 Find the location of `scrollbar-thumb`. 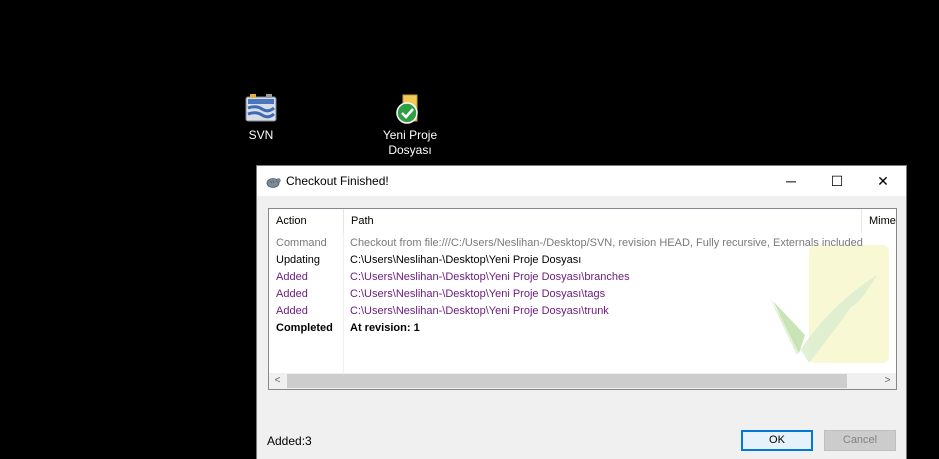

scrollbar-thumb is located at coordinates (567, 381).